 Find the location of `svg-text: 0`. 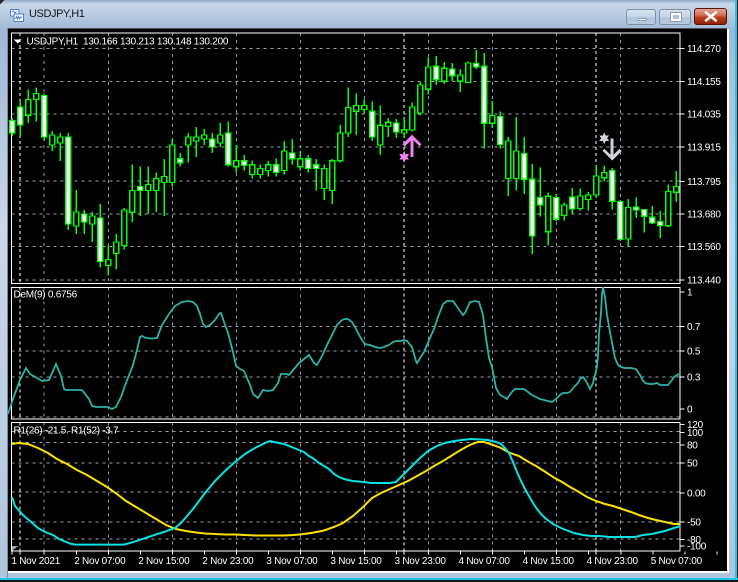

svg-text: 0 is located at coordinates (690, 410).